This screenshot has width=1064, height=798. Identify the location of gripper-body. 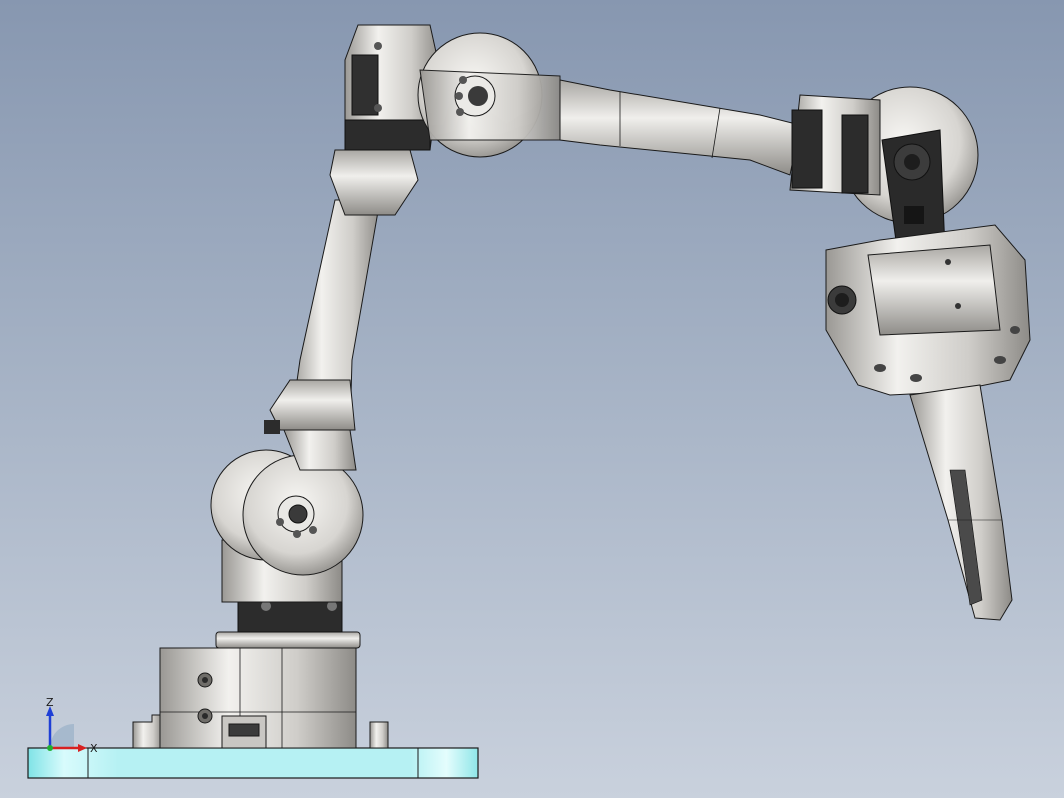
(928, 310).